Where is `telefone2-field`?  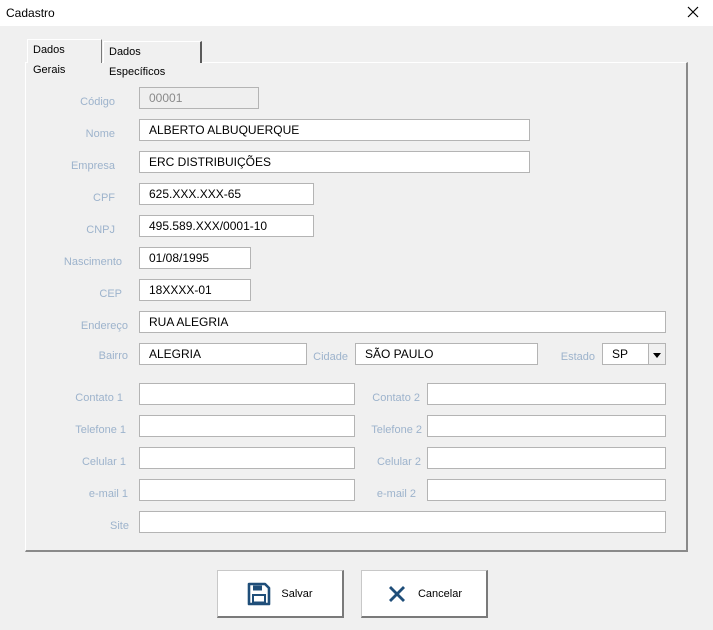
telefone2-field is located at coordinates (546, 426).